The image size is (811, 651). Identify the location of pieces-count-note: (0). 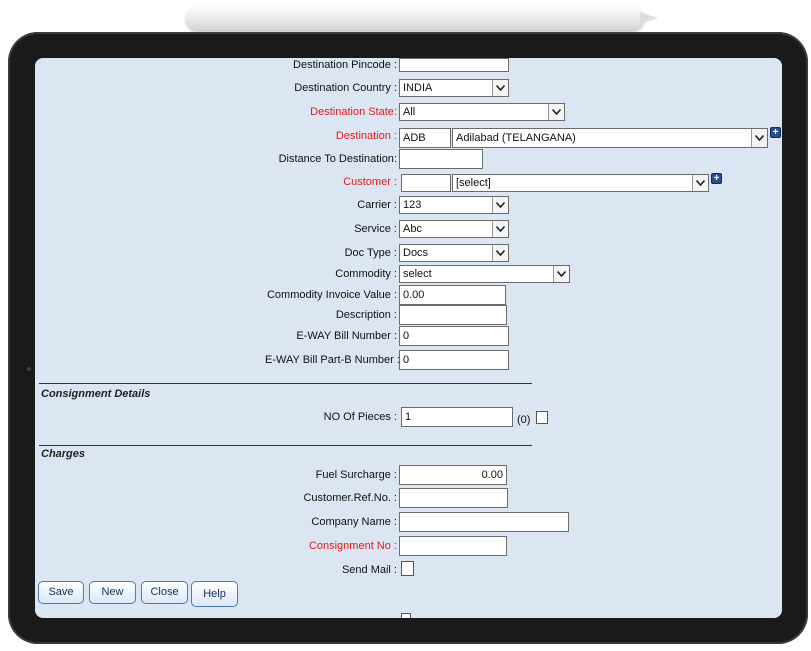
(524, 420).